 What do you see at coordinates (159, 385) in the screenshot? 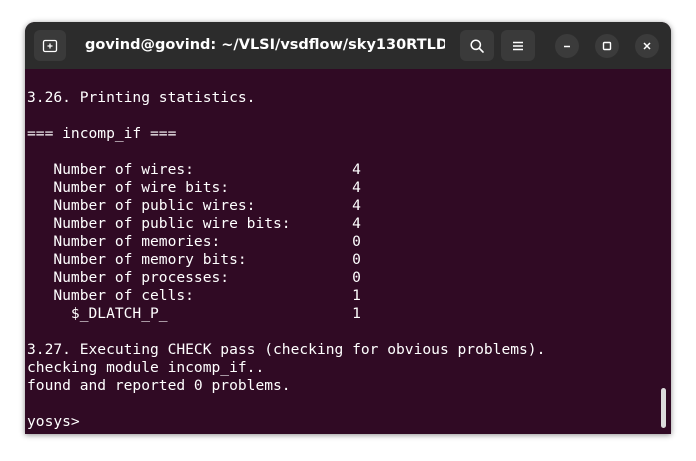
I see `terminal-line: found and reported 0 problems.` at bounding box center [159, 385].